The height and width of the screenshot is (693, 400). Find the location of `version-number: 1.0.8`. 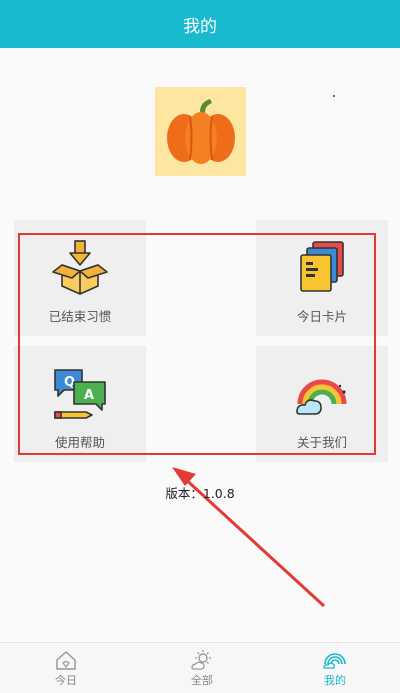

version-number: 1.0.8 is located at coordinates (218, 493).